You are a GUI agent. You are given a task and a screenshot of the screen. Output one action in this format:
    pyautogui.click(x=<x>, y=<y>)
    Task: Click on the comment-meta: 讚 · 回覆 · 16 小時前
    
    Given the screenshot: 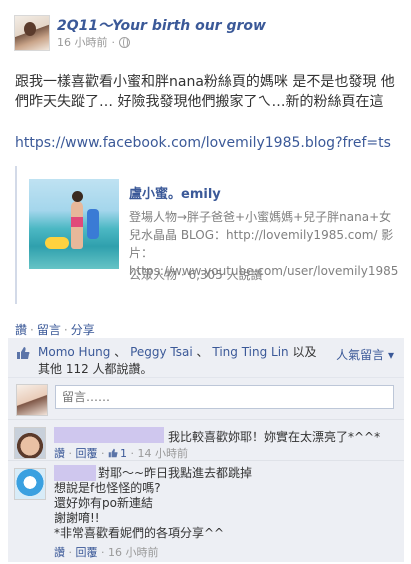 What is the action you would take?
    pyautogui.click(x=106, y=552)
    